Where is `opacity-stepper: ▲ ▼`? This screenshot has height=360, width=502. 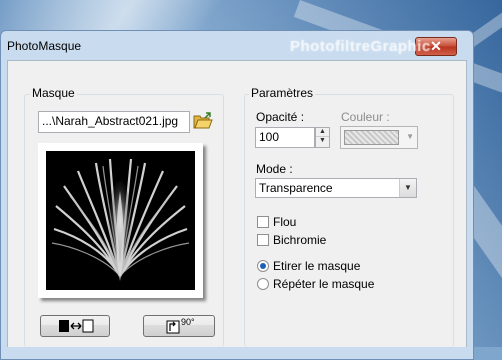 opacity-stepper: ▲ ▼ is located at coordinates (322, 137).